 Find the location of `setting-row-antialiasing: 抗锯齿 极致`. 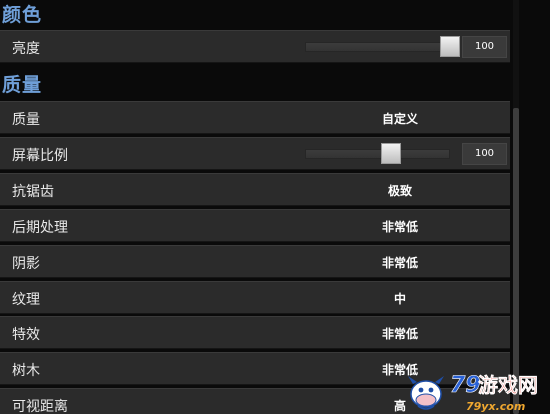

setting-row-antialiasing: 抗锯齿 极致 is located at coordinates (255, 189).